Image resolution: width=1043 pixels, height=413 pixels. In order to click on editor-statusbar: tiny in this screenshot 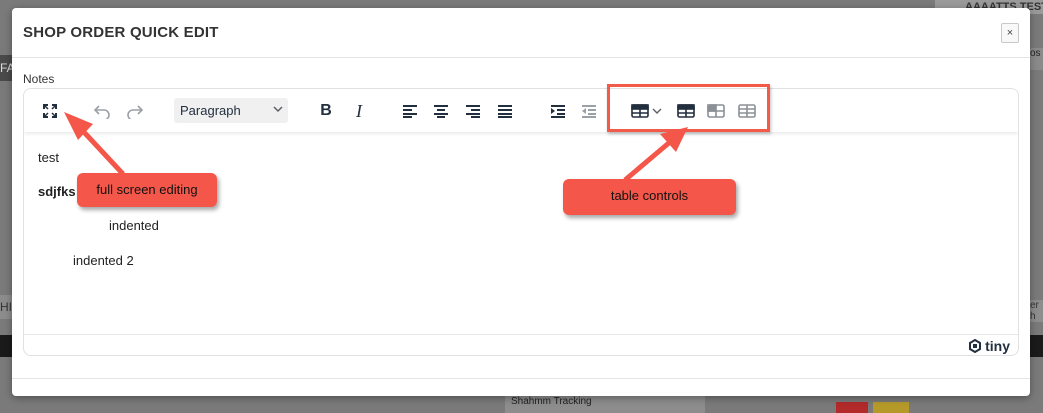, I will do `click(521, 344)`.